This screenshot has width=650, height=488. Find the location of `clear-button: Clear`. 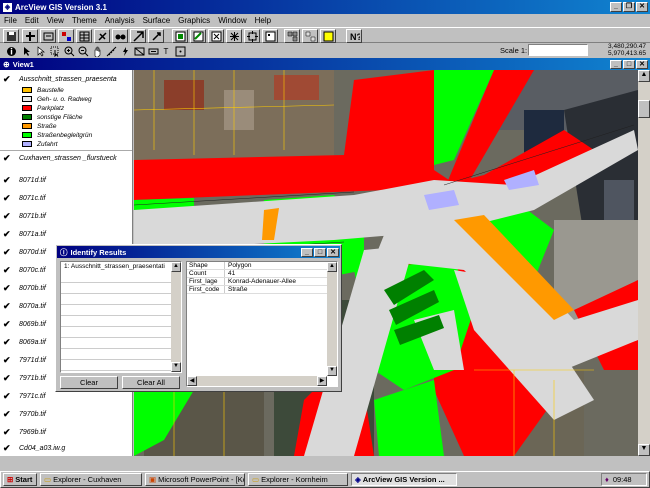

clear-button: Clear is located at coordinates (89, 382).